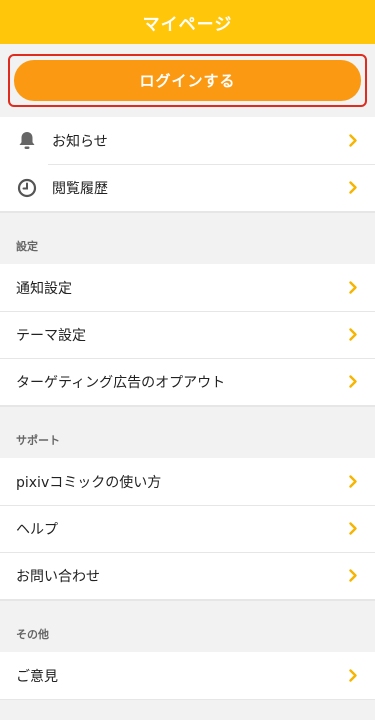 This screenshot has height=720, width=375. I want to click on menu-item-label: ヘルプ, so click(37, 529).